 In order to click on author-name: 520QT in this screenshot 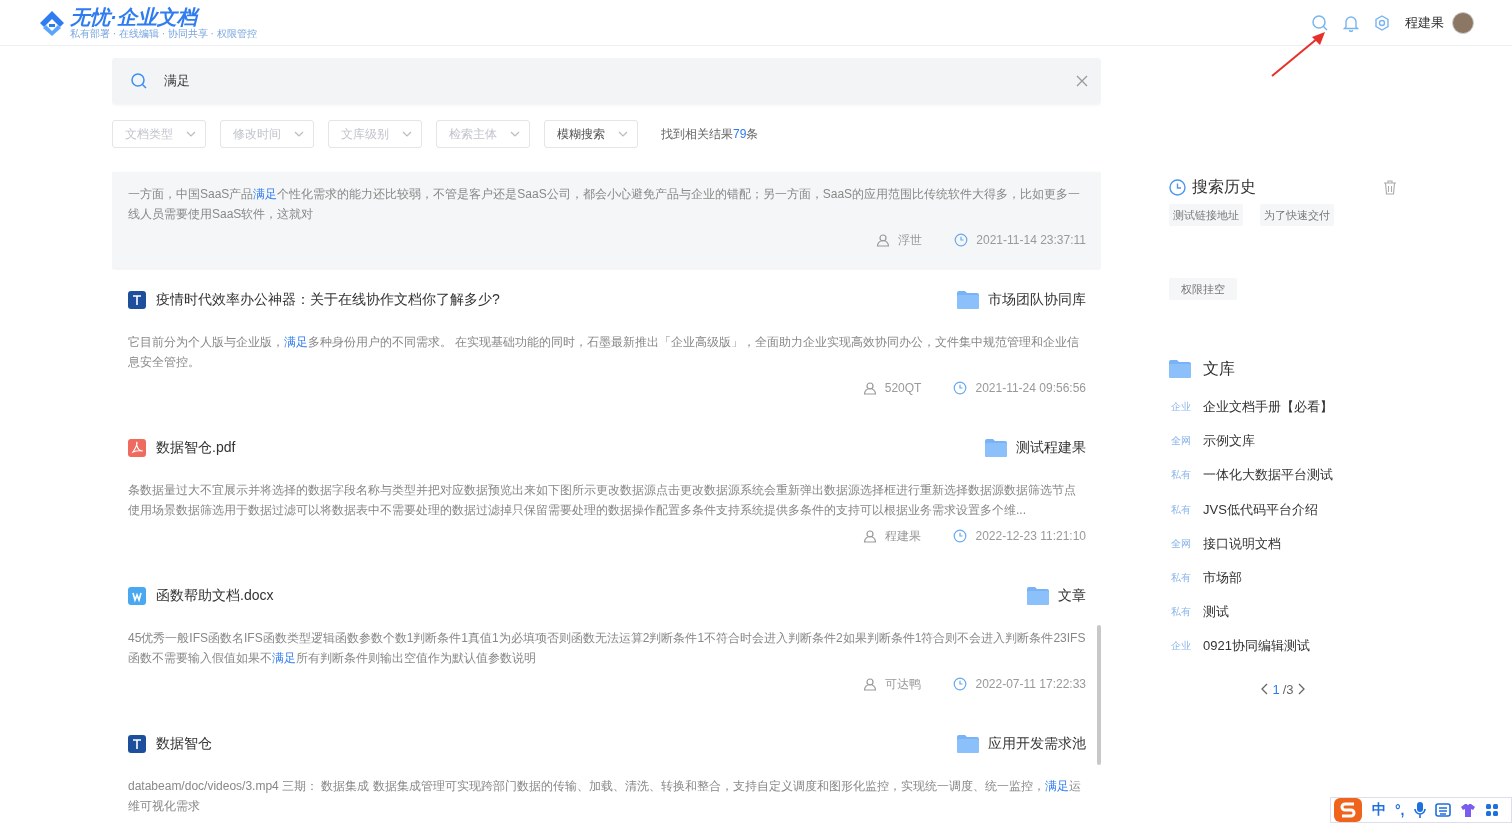, I will do `click(903, 388)`.